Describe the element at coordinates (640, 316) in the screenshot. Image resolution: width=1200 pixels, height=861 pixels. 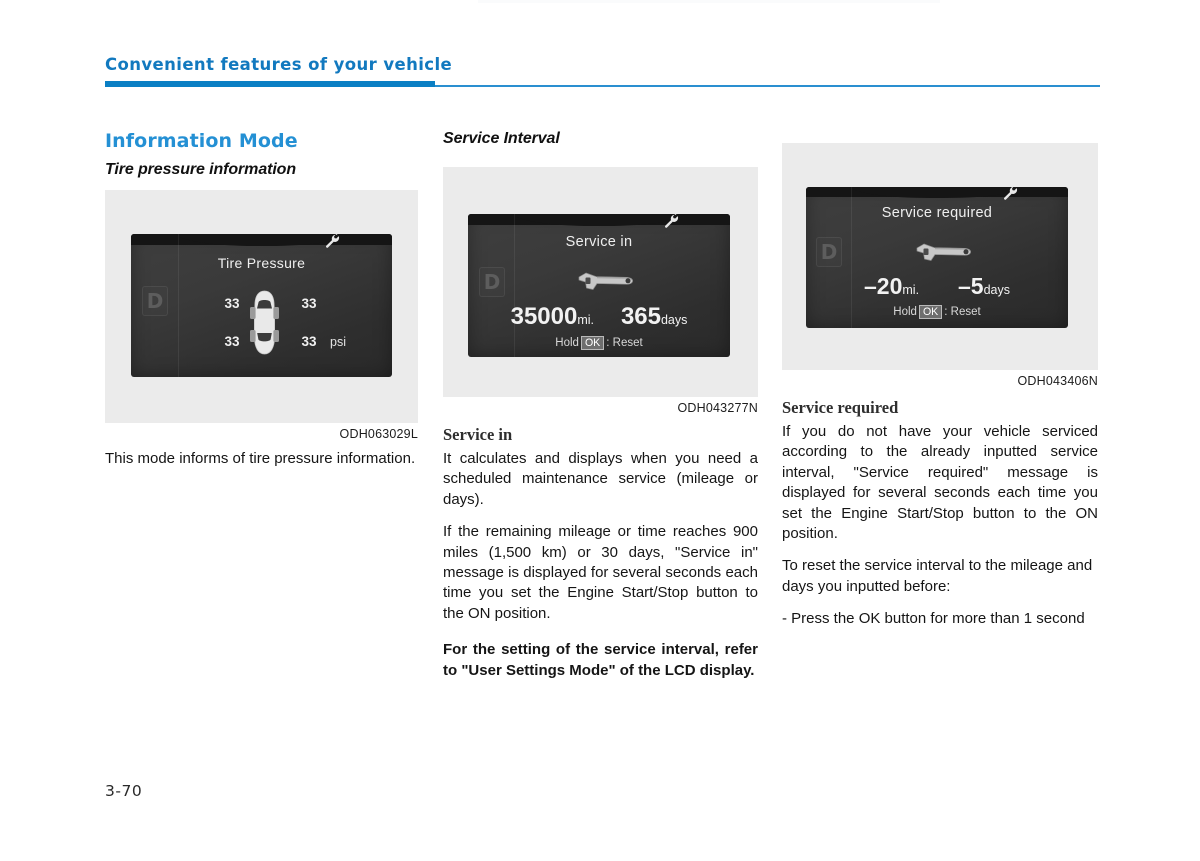
I see `service-in-days-value: 365` at that location.